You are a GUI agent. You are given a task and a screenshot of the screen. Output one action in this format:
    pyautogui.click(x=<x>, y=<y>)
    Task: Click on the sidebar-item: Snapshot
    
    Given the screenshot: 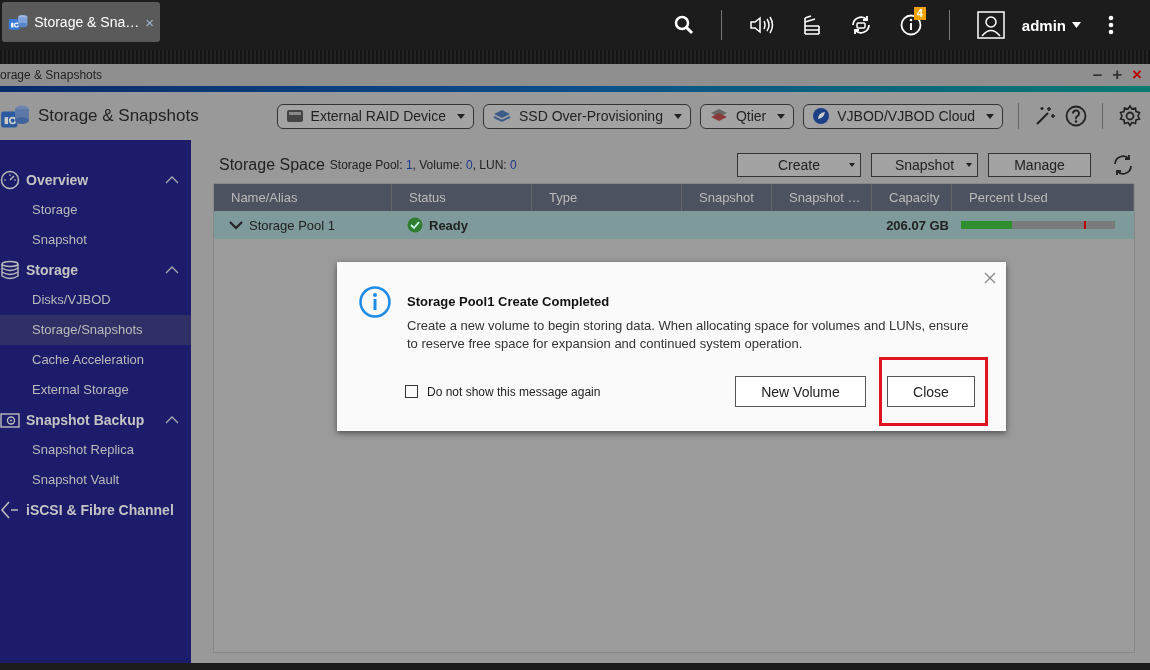 What is the action you would take?
    pyautogui.click(x=95, y=240)
    